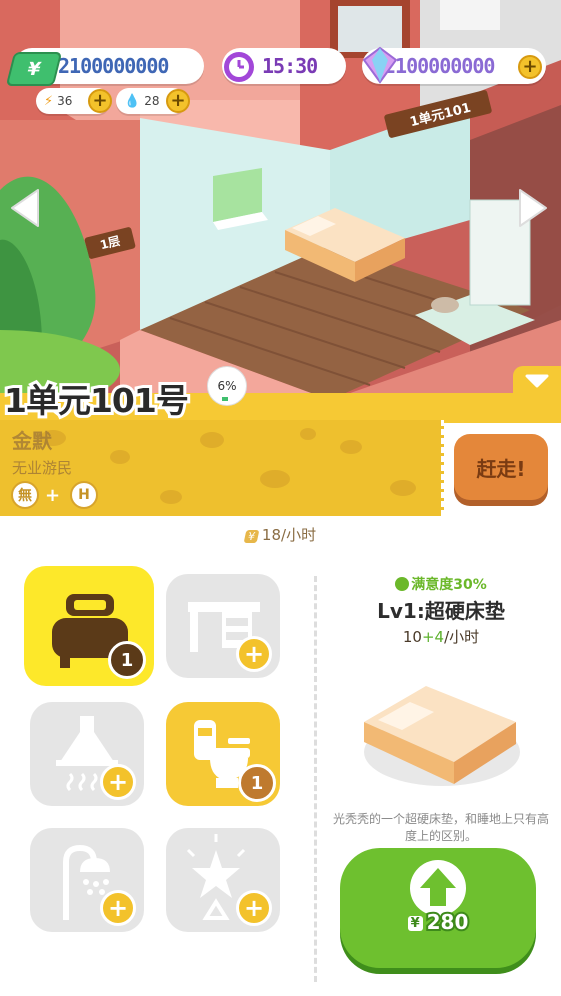 The height and width of the screenshot is (996, 561). I want to click on trait-plus: +, so click(53, 495).